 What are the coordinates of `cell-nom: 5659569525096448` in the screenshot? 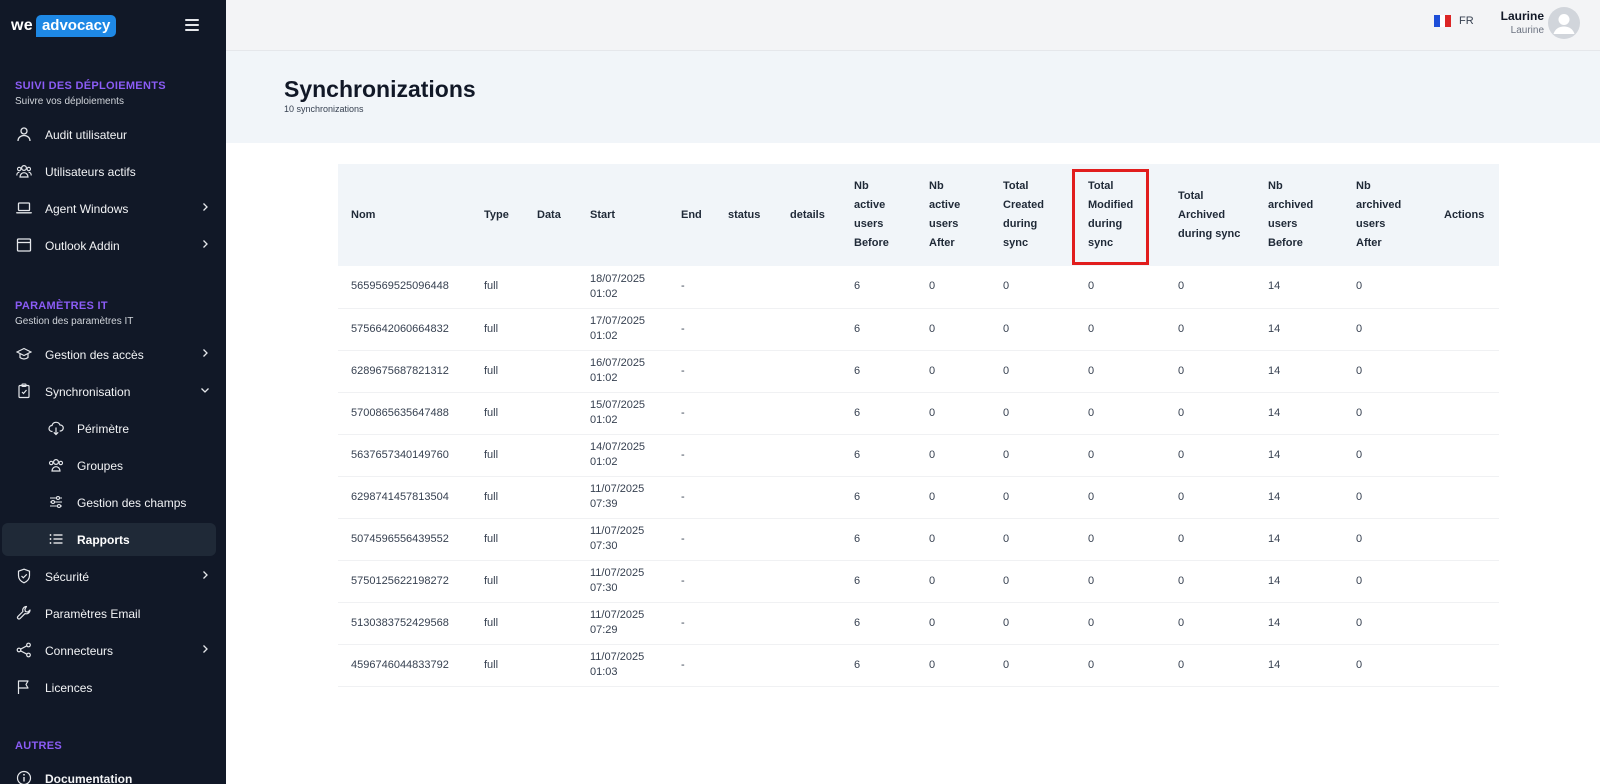 It's located at (404, 287).